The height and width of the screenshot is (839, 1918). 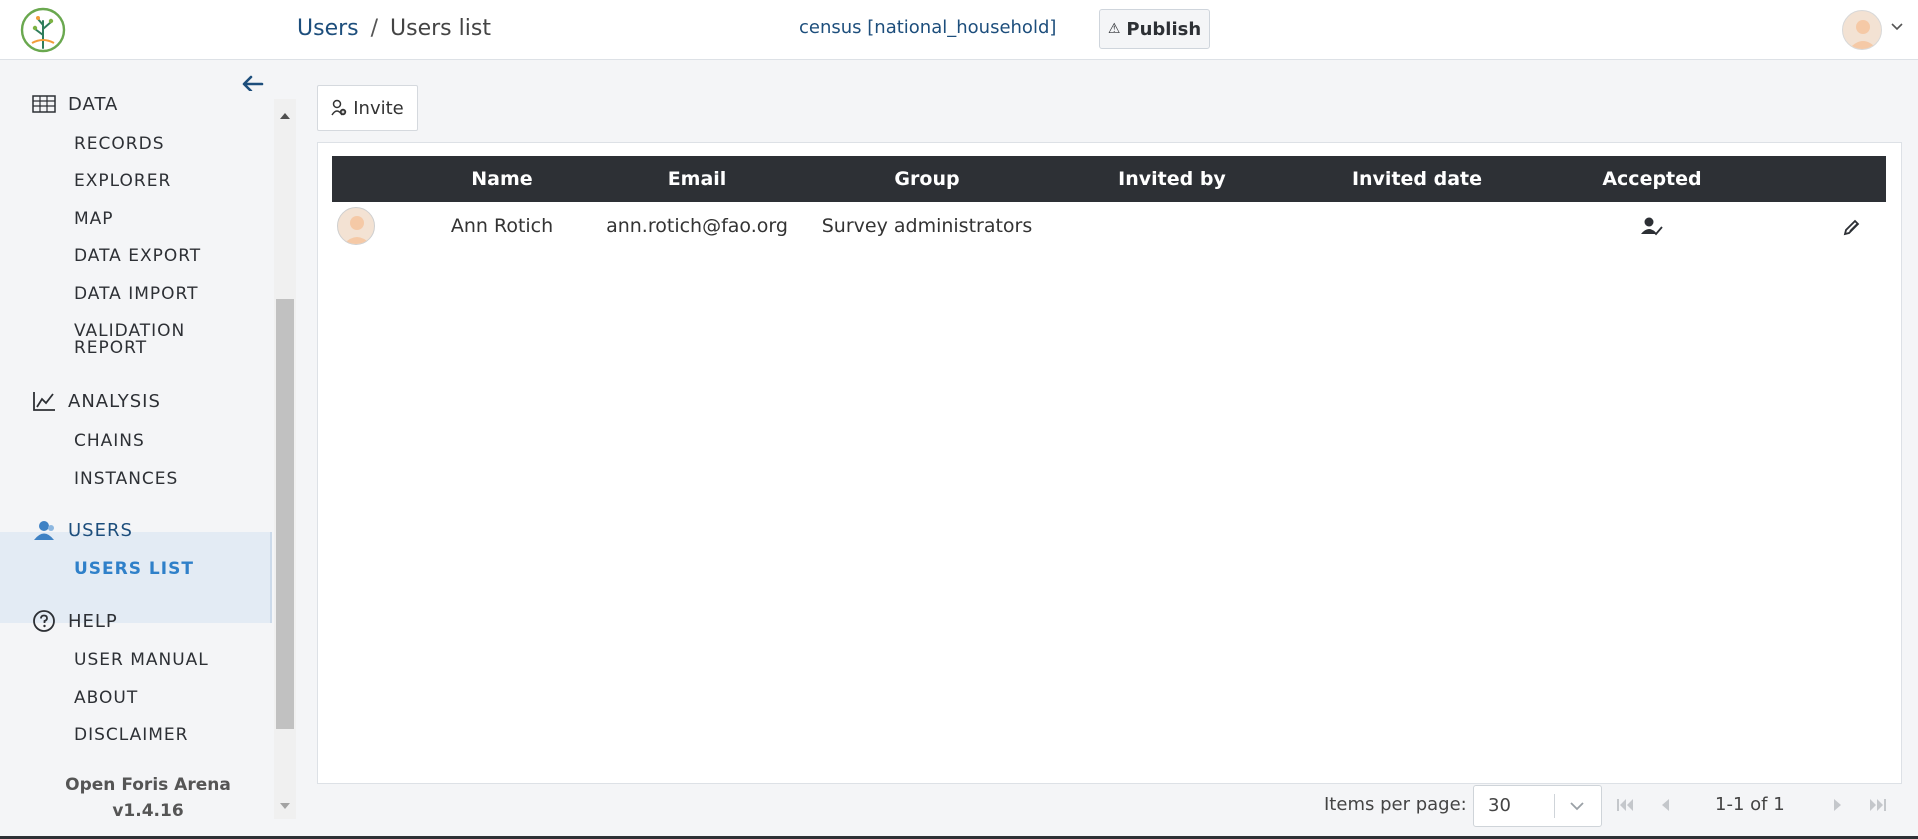 I want to click on sidebar-item-data-export: DATA EXPORT, so click(x=137, y=256).